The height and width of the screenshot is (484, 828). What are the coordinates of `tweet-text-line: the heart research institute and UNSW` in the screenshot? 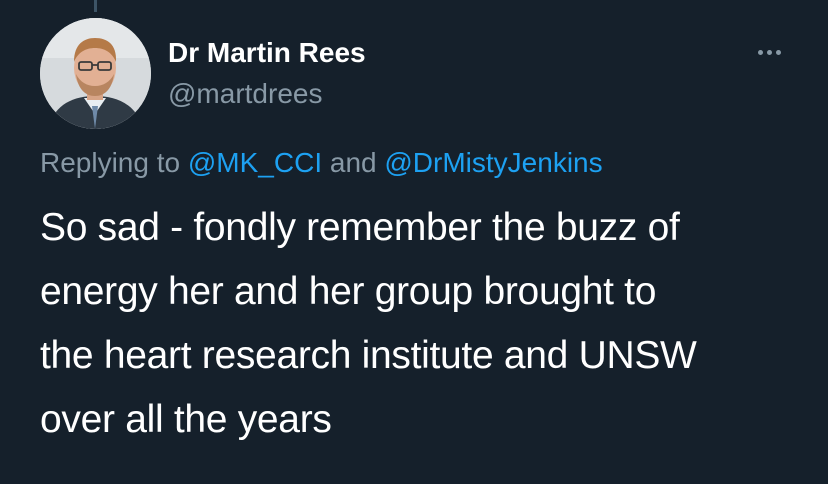 It's located at (368, 355).